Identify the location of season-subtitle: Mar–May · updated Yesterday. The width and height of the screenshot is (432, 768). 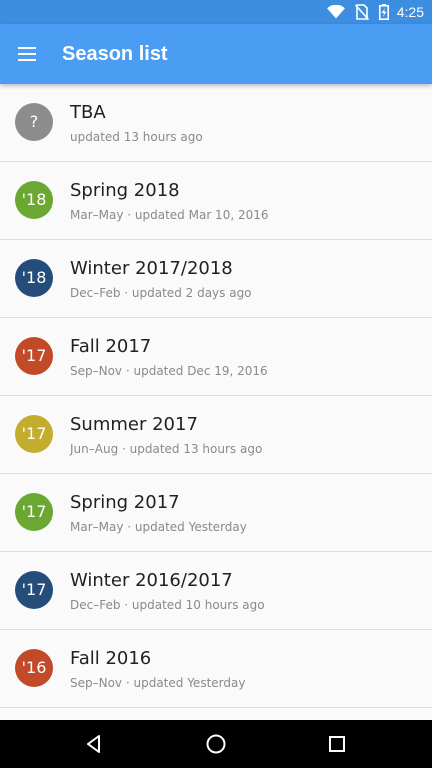
(158, 527).